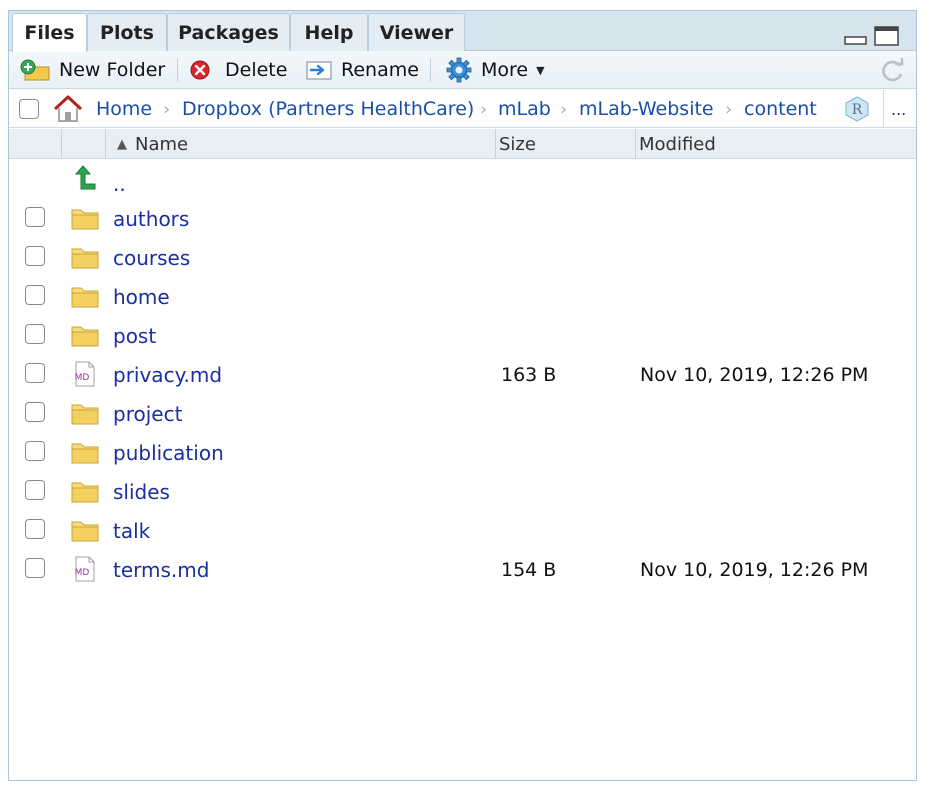 This screenshot has height=792, width=931. Describe the element at coordinates (112, 70) in the screenshot. I see `new-folder-label: New Folder` at that location.